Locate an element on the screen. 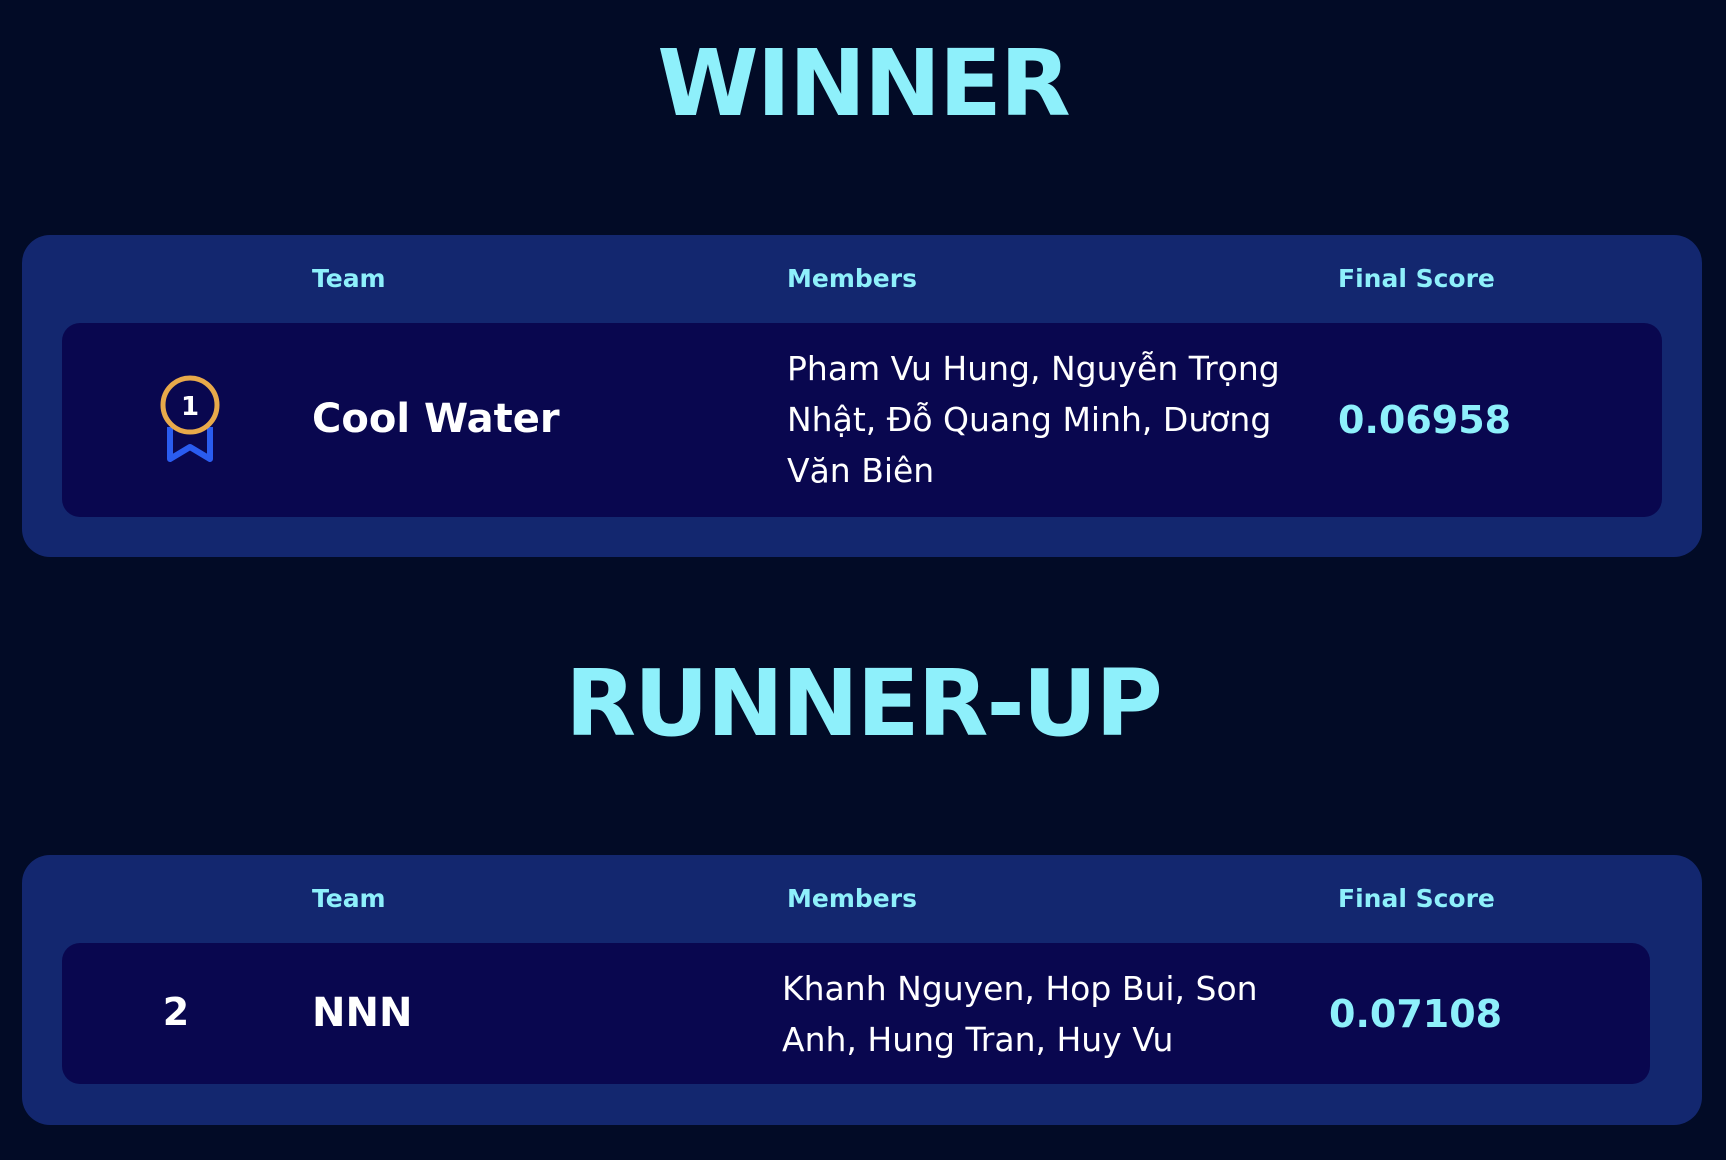 The height and width of the screenshot is (1160, 1726). final-score: 0.07108 is located at coordinates (1416, 1014).